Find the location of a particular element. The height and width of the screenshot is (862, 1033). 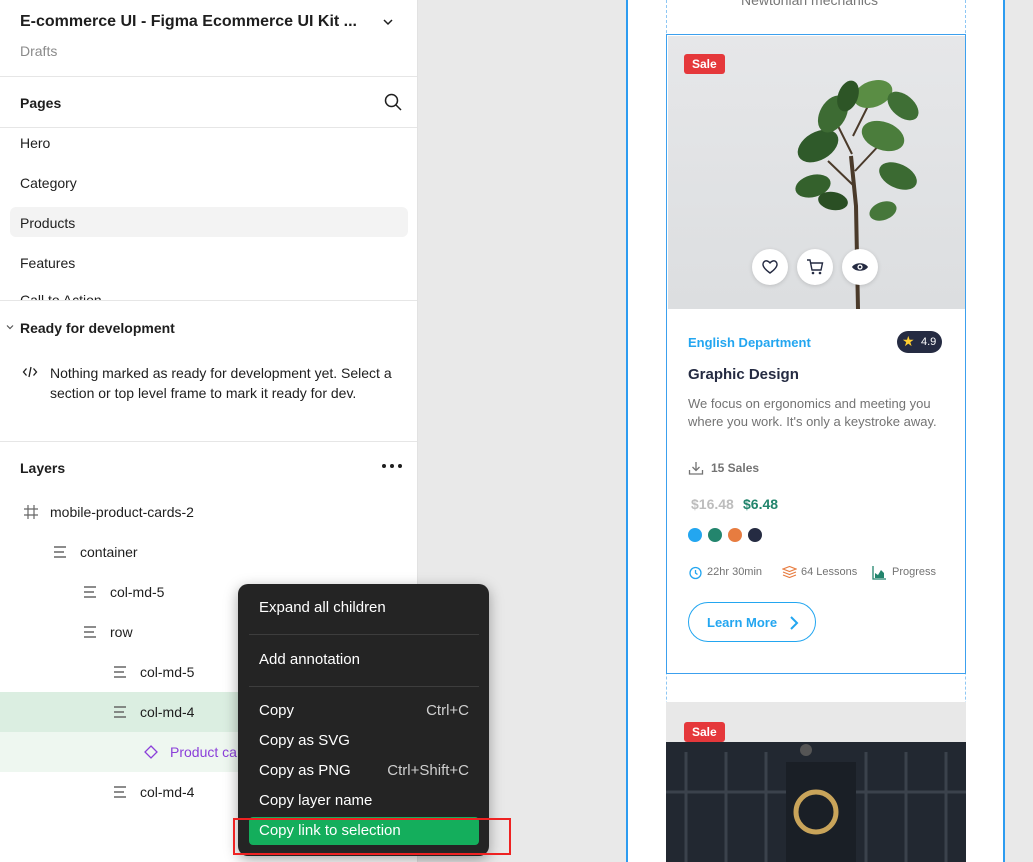

code-icon is located at coordinates (30, 372).